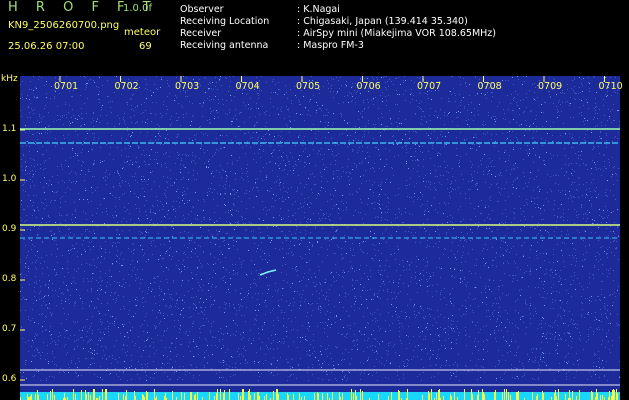  I want to click on receiver-label: Receiver, so click(201, 33).